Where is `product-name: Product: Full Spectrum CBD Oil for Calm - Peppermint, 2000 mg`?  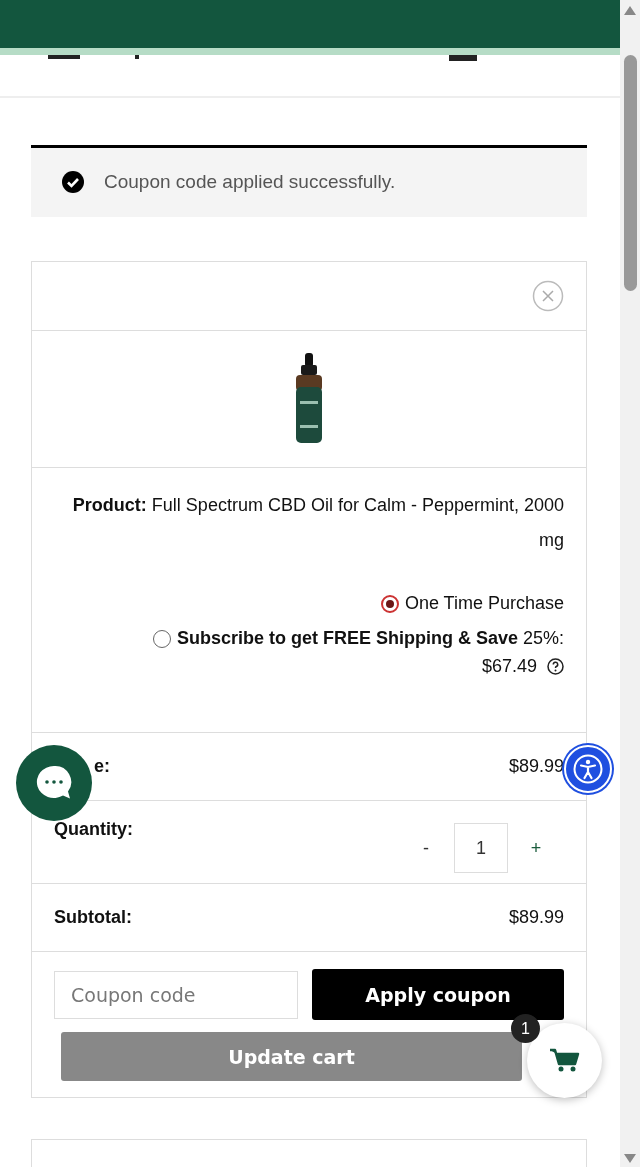
product-name: Product: Full Spectrum CBD Oil for Calm - Peppermint, 2000 mg is located at coordinates (317, 523).